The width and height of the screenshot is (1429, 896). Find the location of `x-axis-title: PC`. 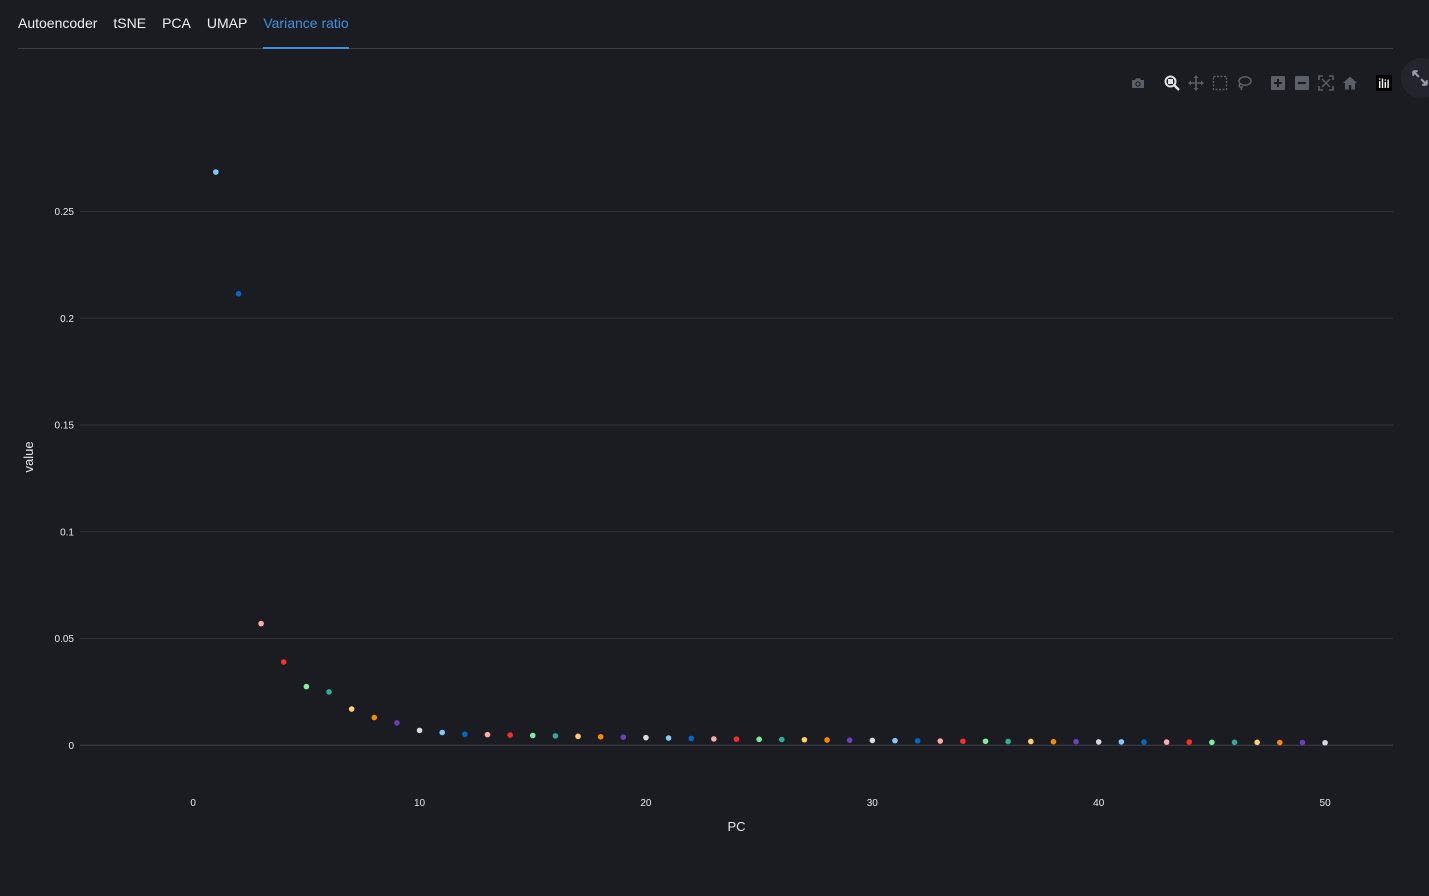

x-axis-title: PC is located at coordinates (736, 826).